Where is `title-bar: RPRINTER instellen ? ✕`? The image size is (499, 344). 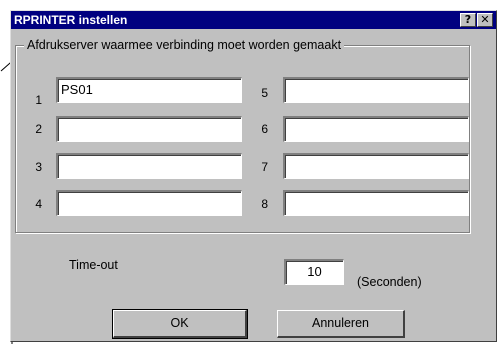 title-bar: RPRINTER instellen ? ✕ is located at coordinates (253, 20).